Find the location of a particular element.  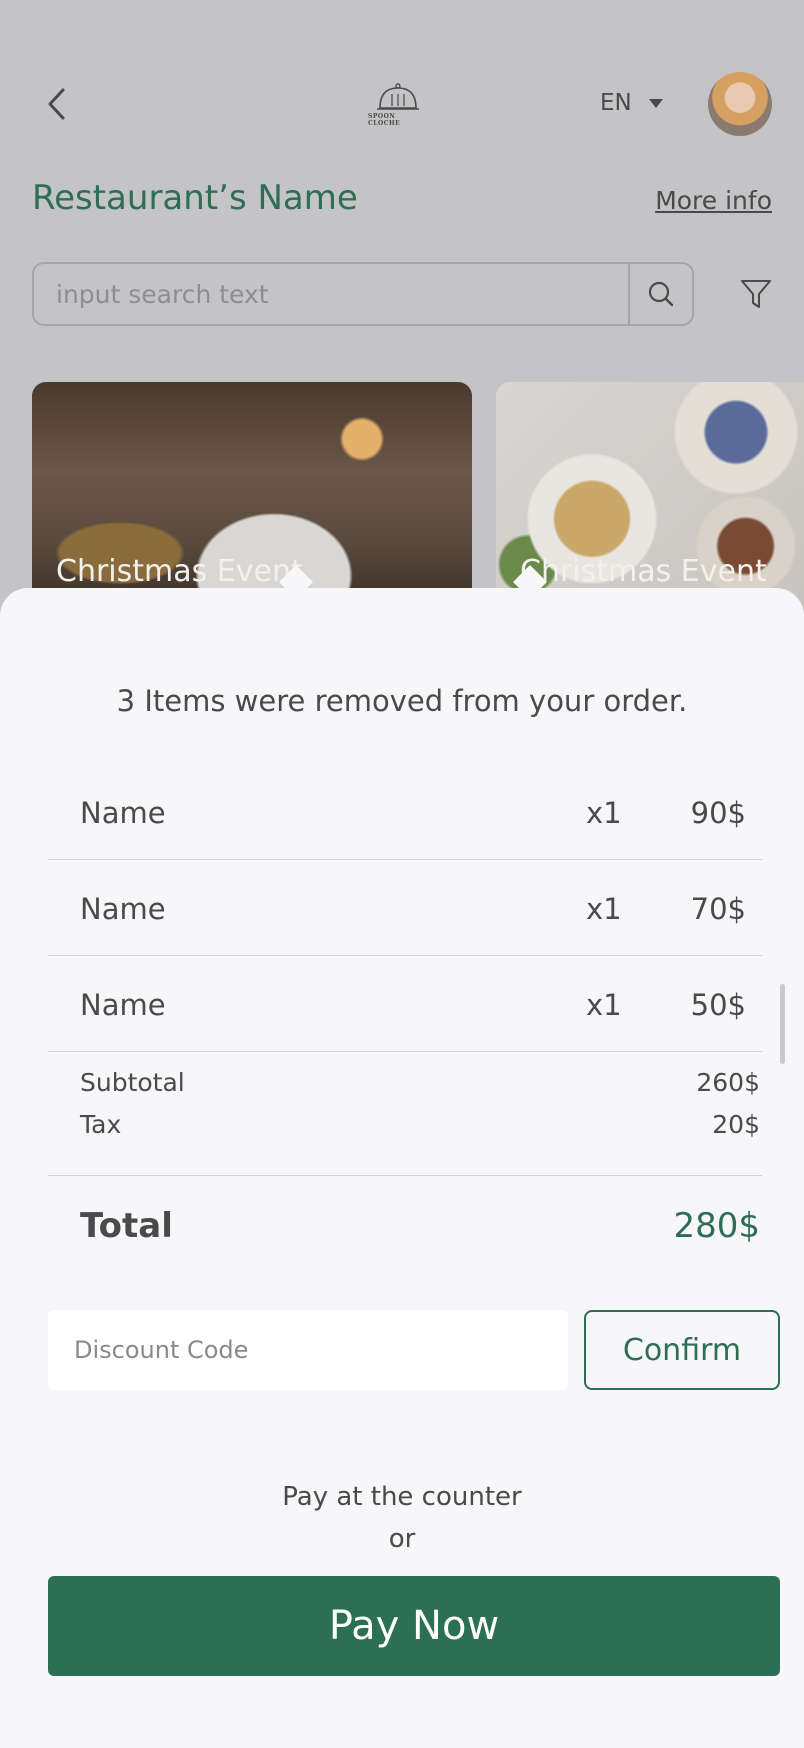

pay-at-counter-text: Pay at the counter or is located at coordinates (402, 1518).